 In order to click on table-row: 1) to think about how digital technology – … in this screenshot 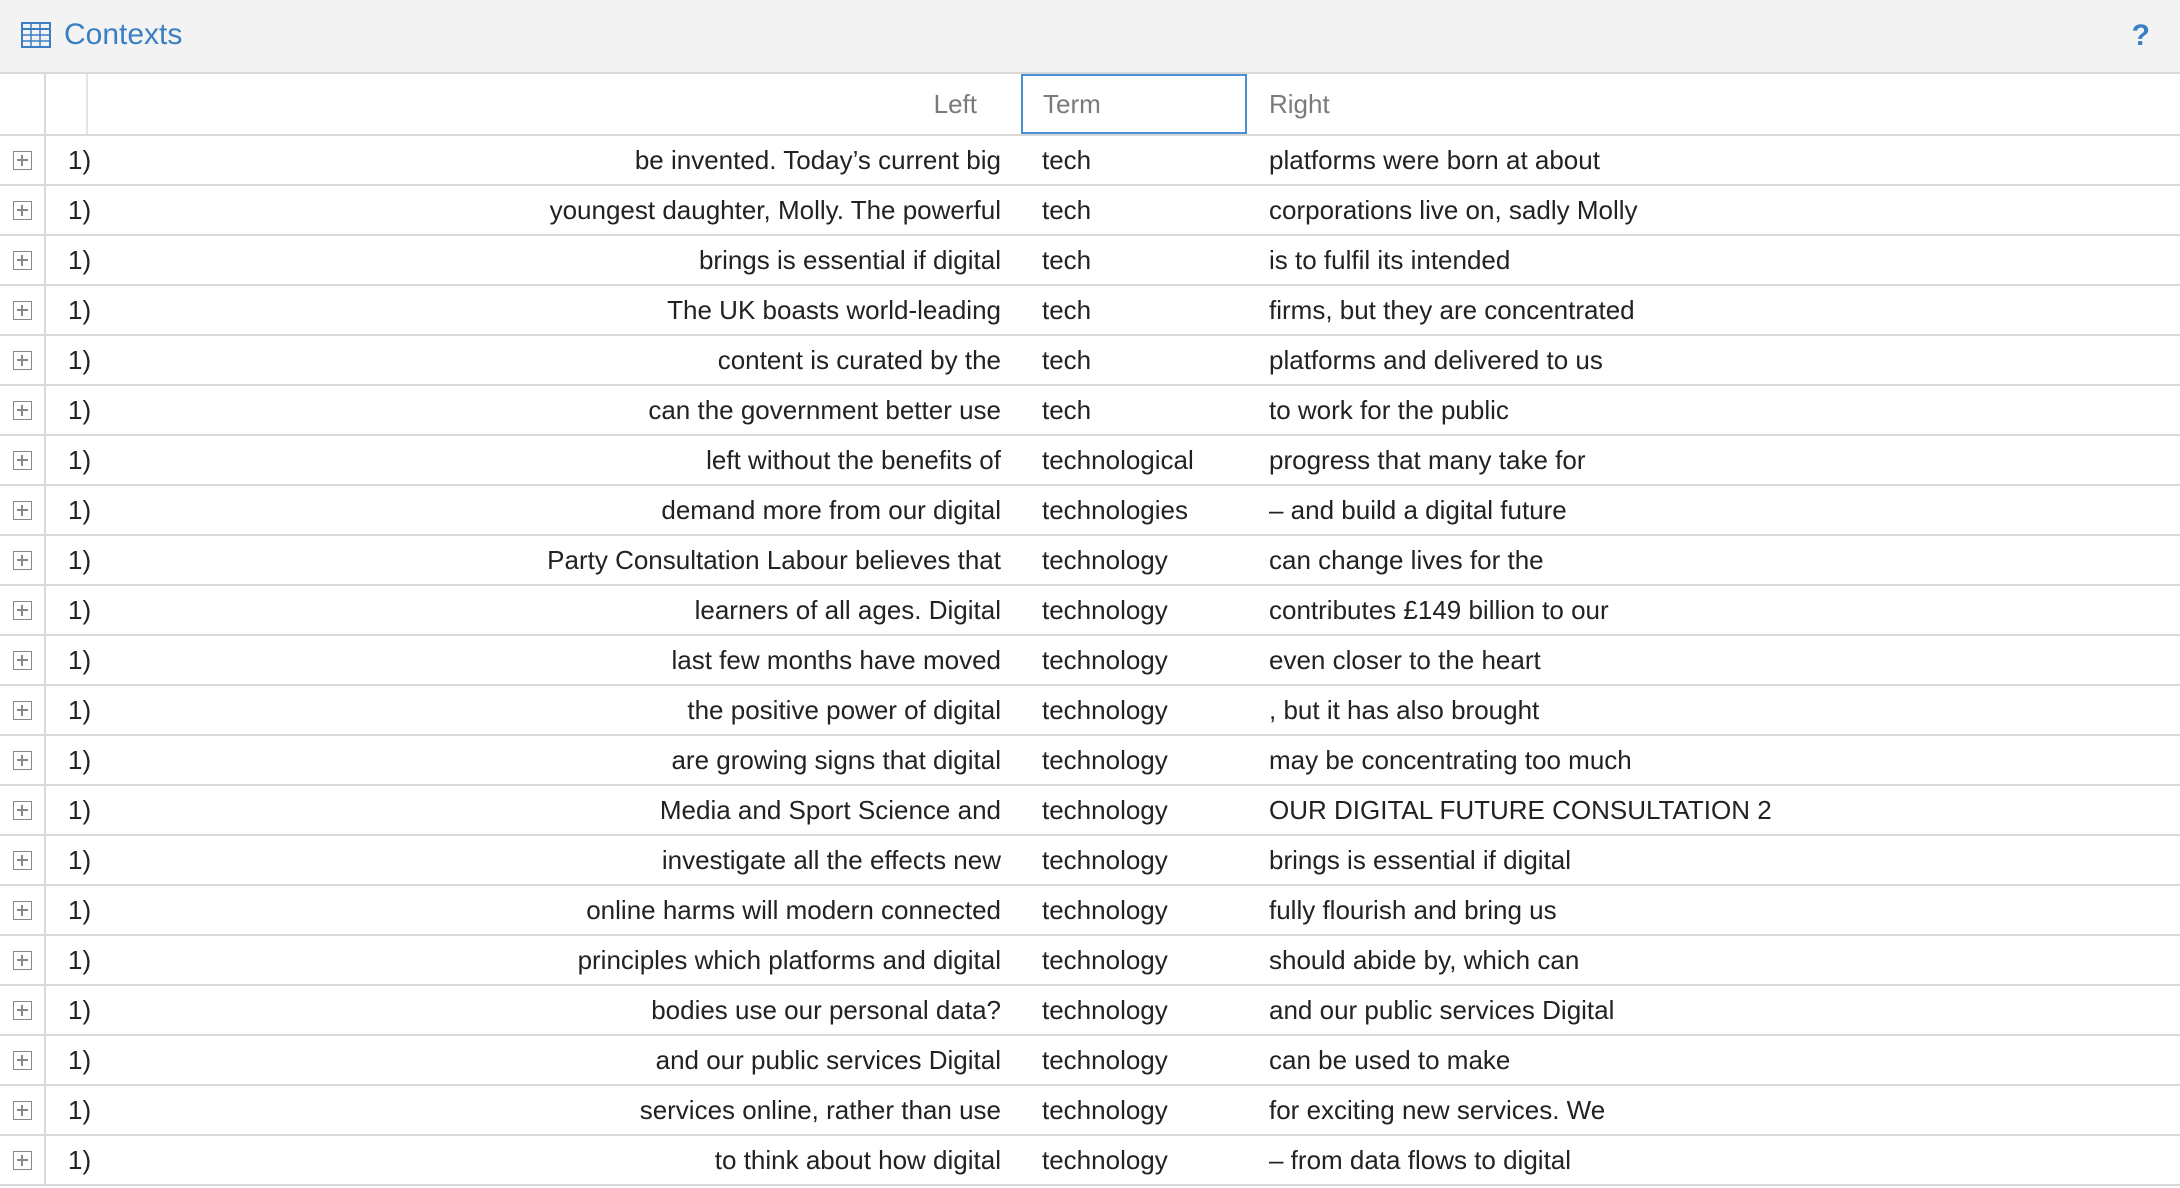, I will do `click(1090, 1161)`.